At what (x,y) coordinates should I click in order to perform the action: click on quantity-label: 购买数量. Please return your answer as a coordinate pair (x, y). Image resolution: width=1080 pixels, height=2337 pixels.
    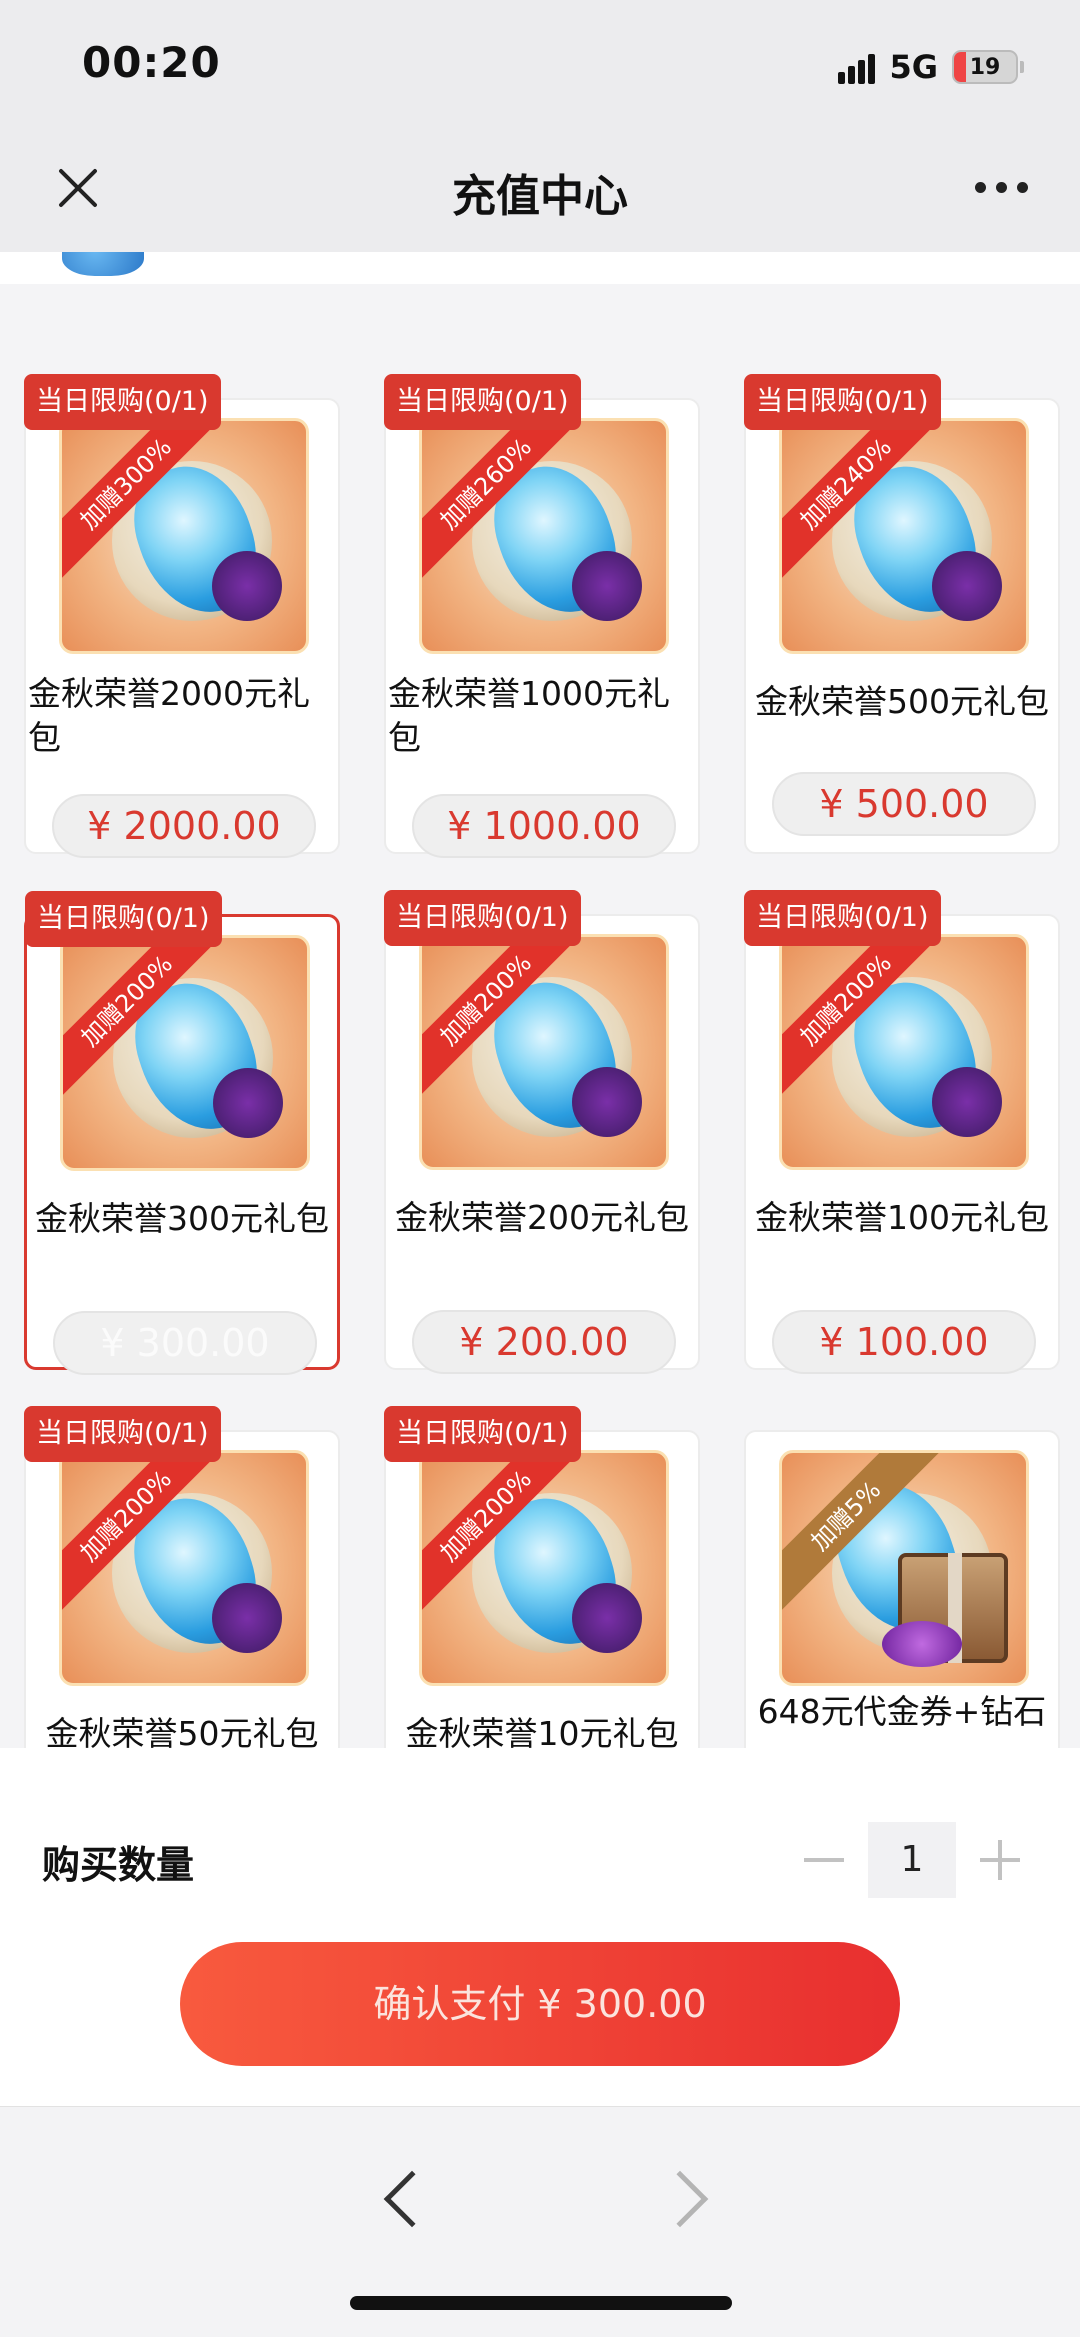
    Looking at the image, I should click on (118, 1865).